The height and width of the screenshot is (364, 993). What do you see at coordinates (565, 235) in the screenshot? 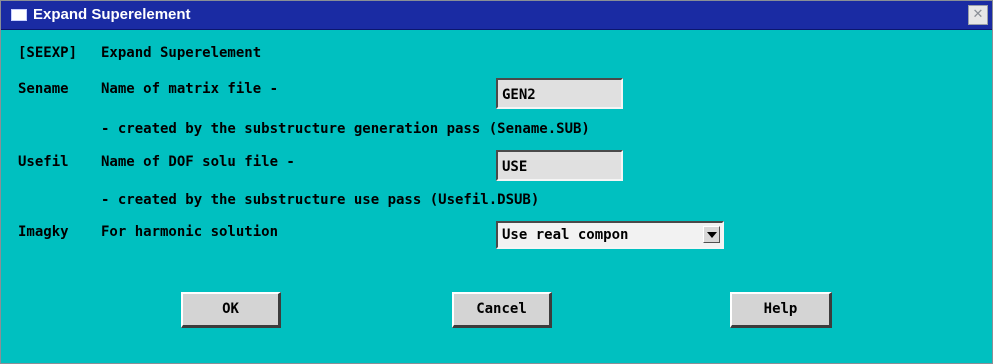
I see `imagky-selected-value: Use real compon` at bounding box center [565, 235].